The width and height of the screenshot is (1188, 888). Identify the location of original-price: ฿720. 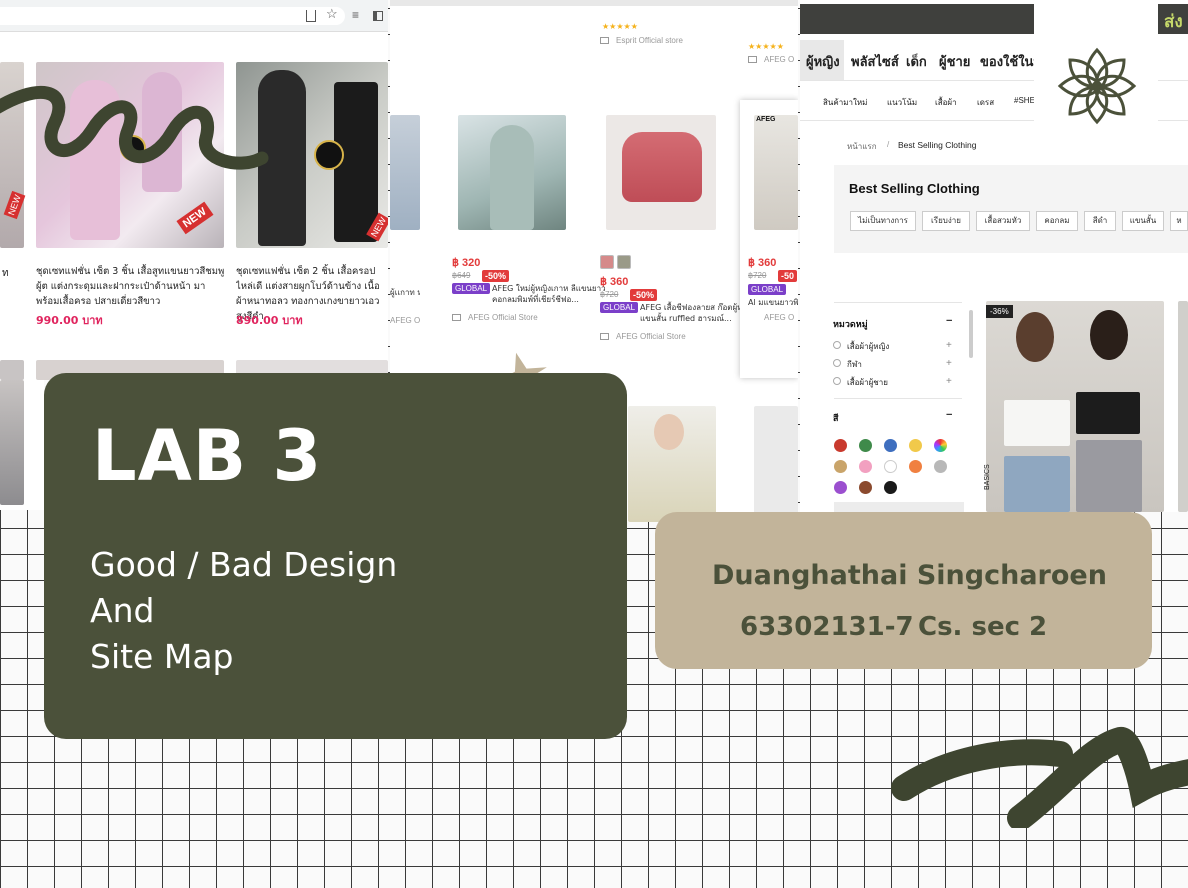
(609, 294).